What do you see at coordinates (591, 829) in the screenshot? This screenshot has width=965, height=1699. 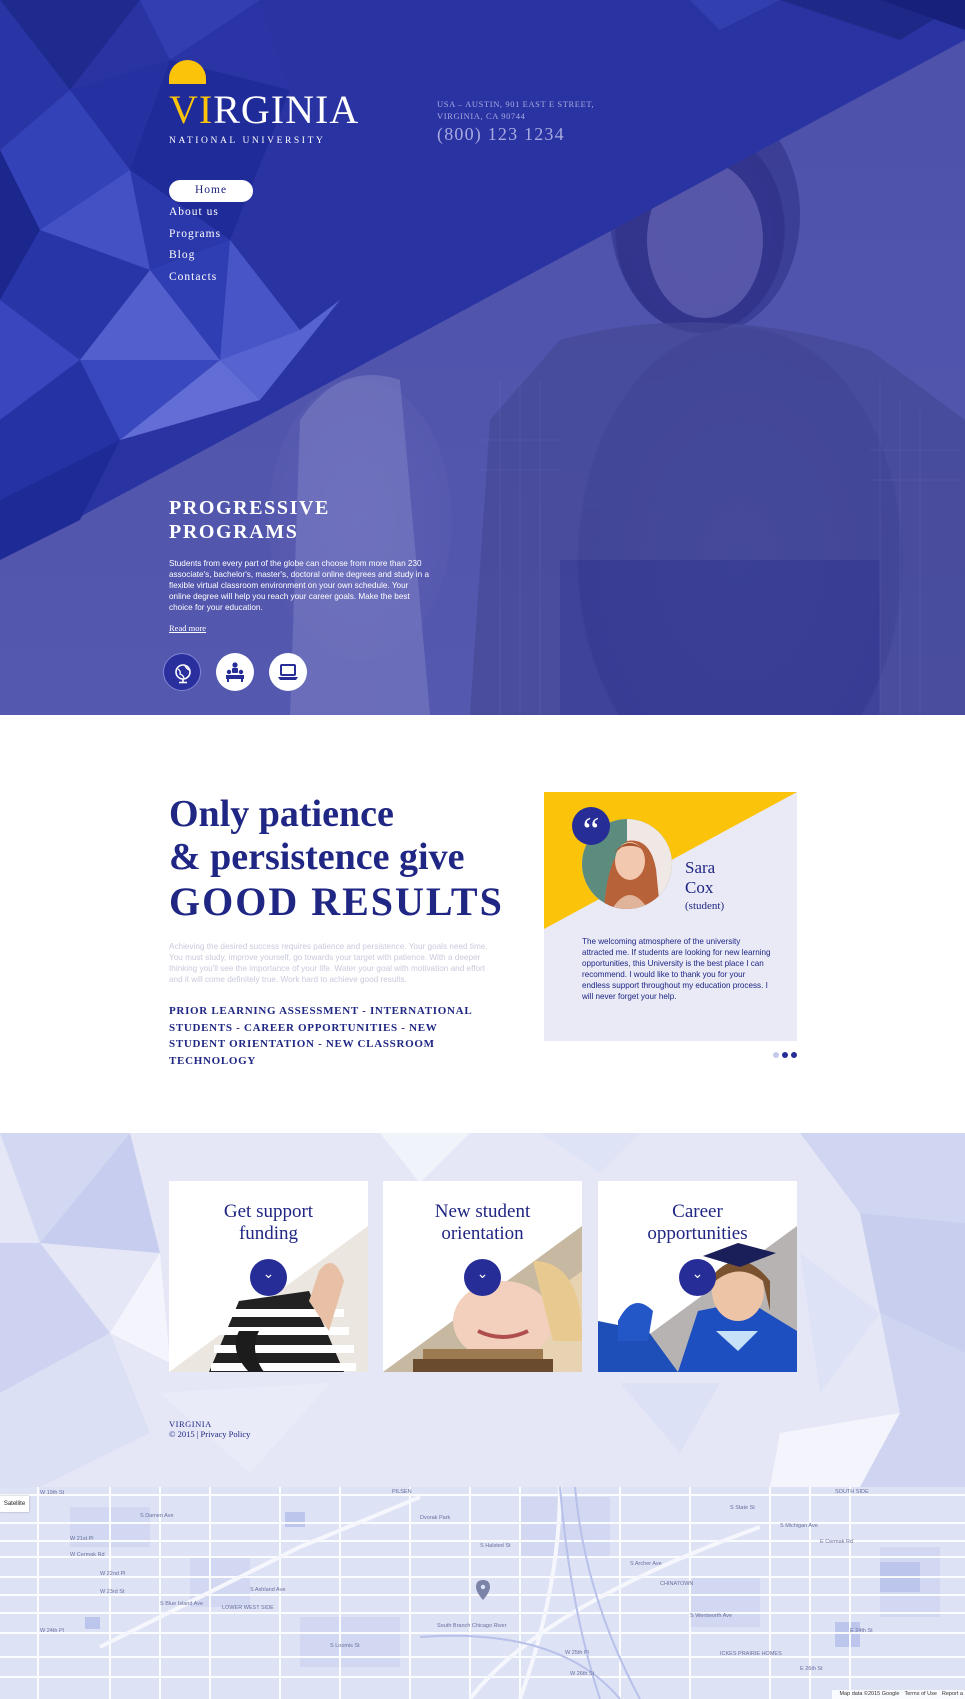 I see `quote-icon: “` at bounding box center [591, 829].